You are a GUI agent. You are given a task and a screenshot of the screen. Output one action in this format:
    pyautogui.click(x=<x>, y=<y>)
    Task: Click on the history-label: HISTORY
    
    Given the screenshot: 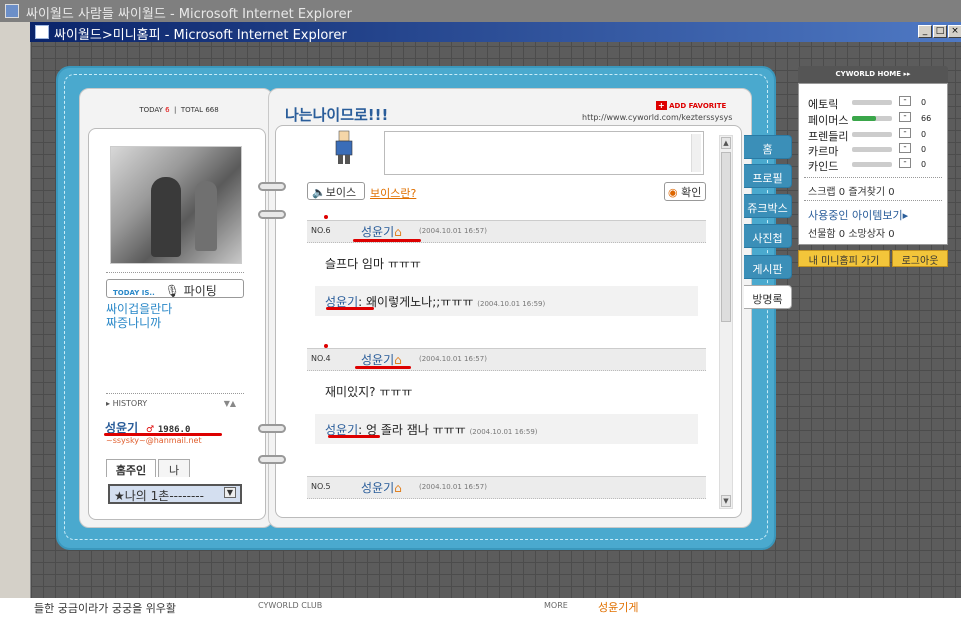 What is the action you would take?
    pyautogui.click(x=130, y=403)
    